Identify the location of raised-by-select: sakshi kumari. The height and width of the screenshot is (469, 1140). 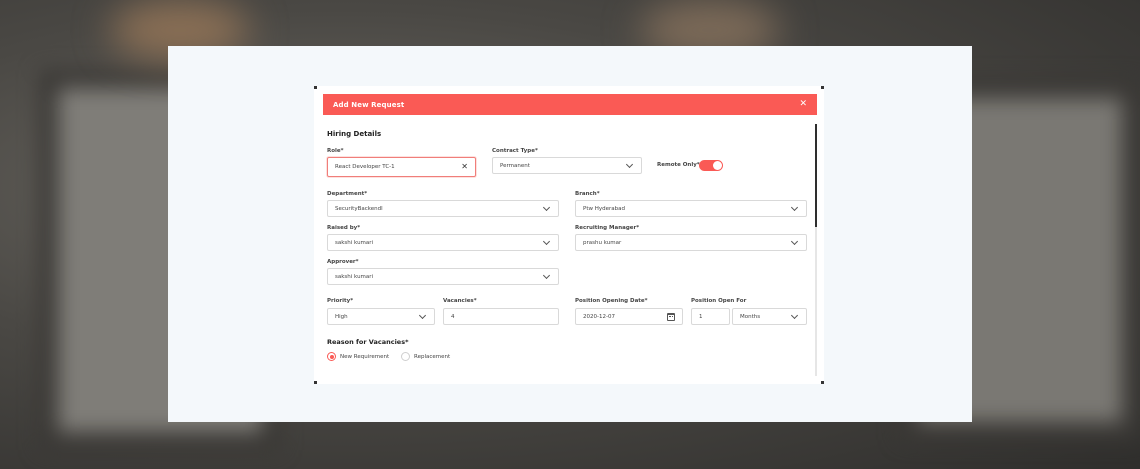
(443, 242).